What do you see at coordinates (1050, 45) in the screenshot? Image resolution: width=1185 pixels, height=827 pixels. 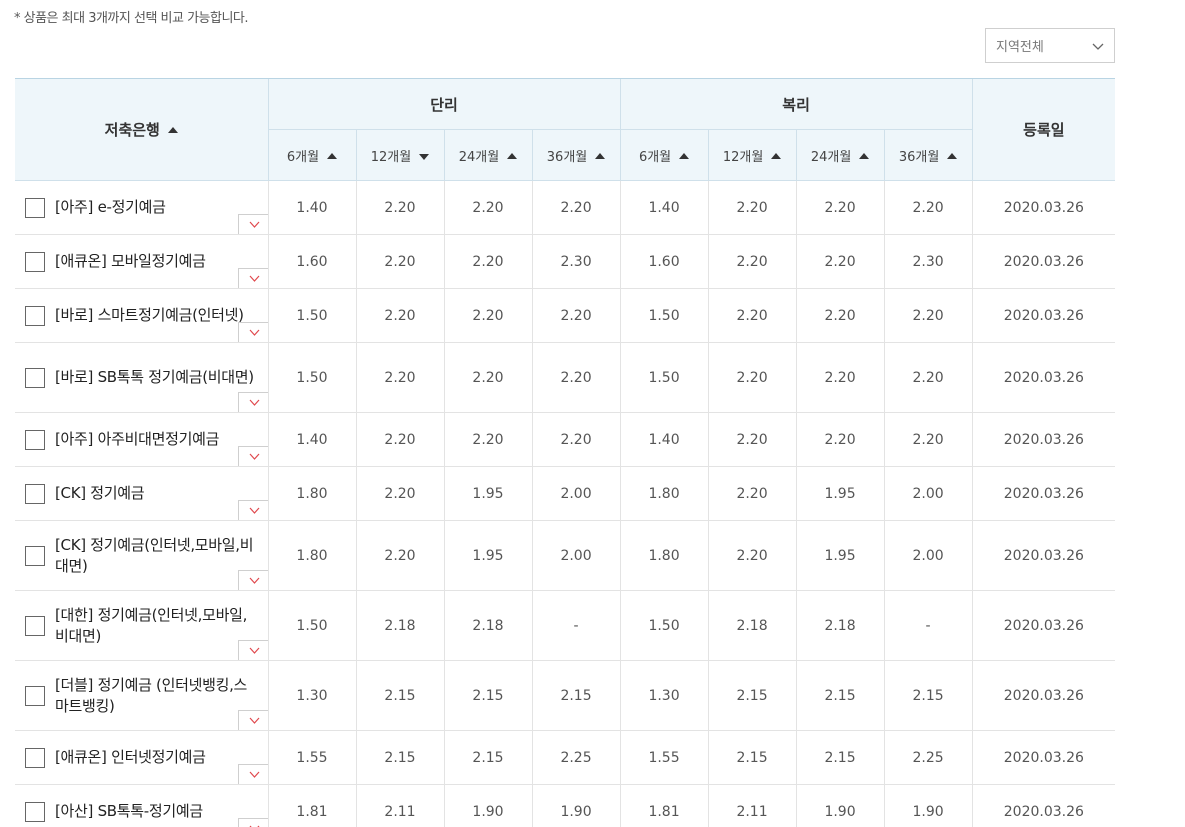 I see `region-select: 지역전체` at bounding box center [1050, 45].